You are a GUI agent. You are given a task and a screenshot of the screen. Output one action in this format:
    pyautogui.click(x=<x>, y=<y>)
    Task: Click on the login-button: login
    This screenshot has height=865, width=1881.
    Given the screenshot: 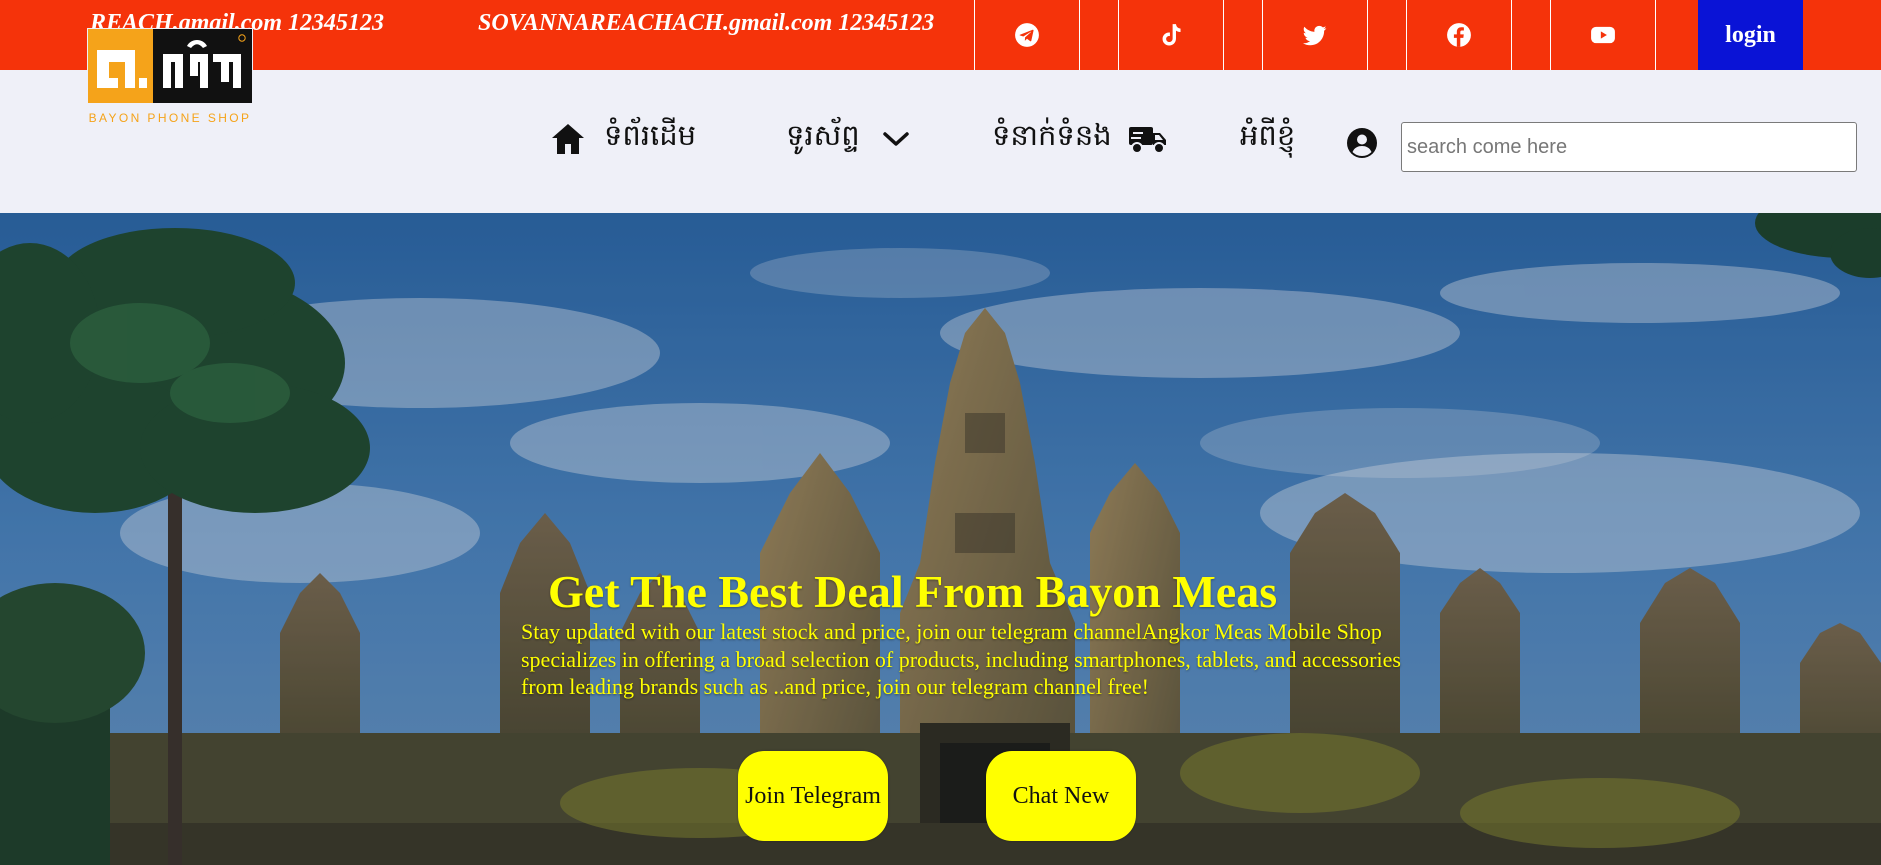 What is the action you would take?
    pyautogui.click(x=1750, y=35)
    